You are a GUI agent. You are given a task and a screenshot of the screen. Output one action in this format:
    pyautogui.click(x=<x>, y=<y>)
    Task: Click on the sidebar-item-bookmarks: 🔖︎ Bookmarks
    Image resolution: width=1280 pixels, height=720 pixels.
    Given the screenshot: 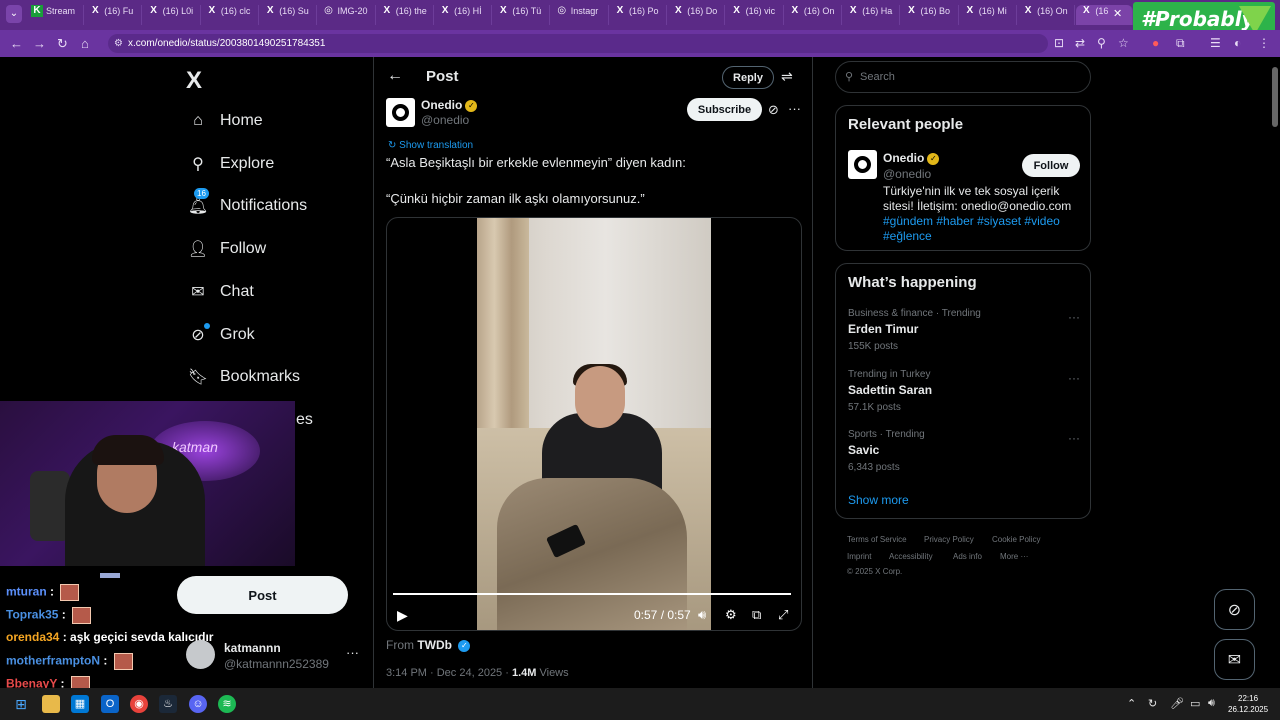 What is the action you would take?
    pyautogui.click(x=243, y=377)
    